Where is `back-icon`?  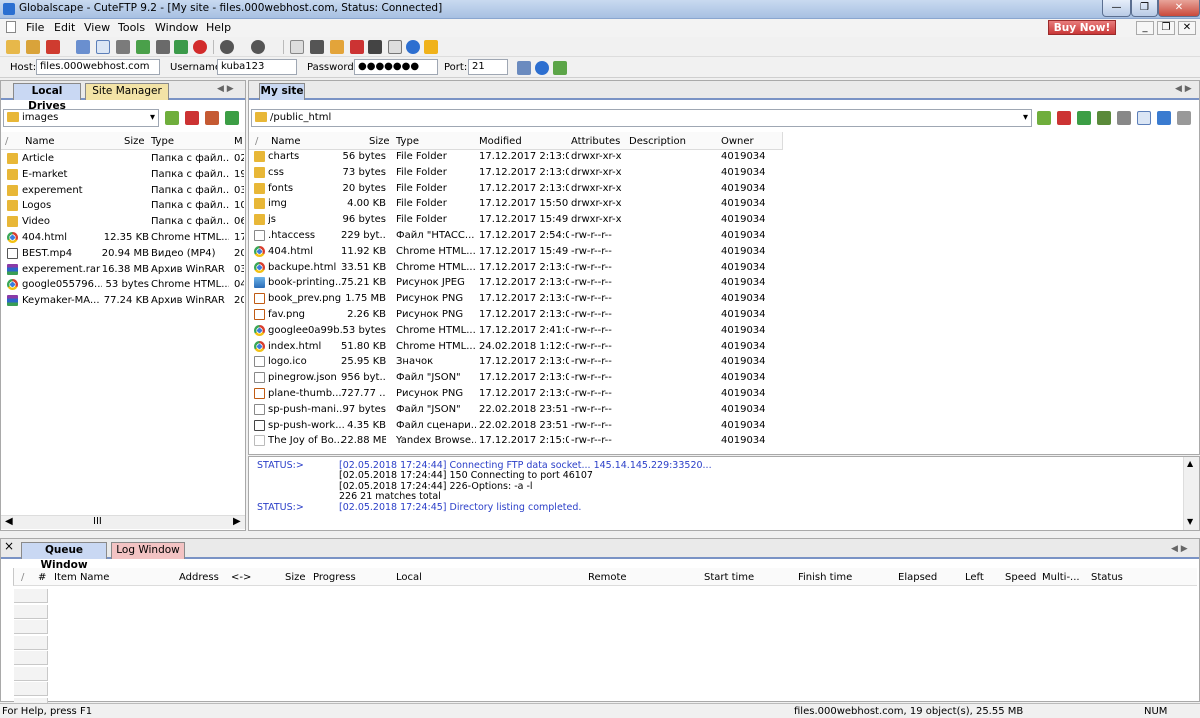
back-icon is located at coordinates (227, 47).